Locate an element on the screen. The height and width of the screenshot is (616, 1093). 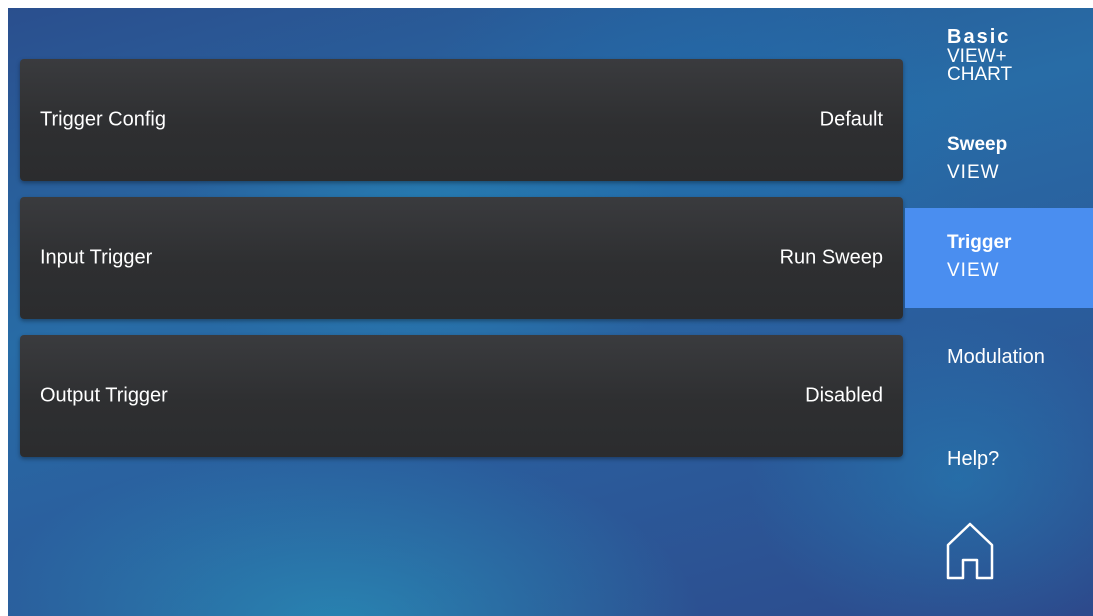
output-trigger-label: Output Trigger is located at coordinates (104, 395).